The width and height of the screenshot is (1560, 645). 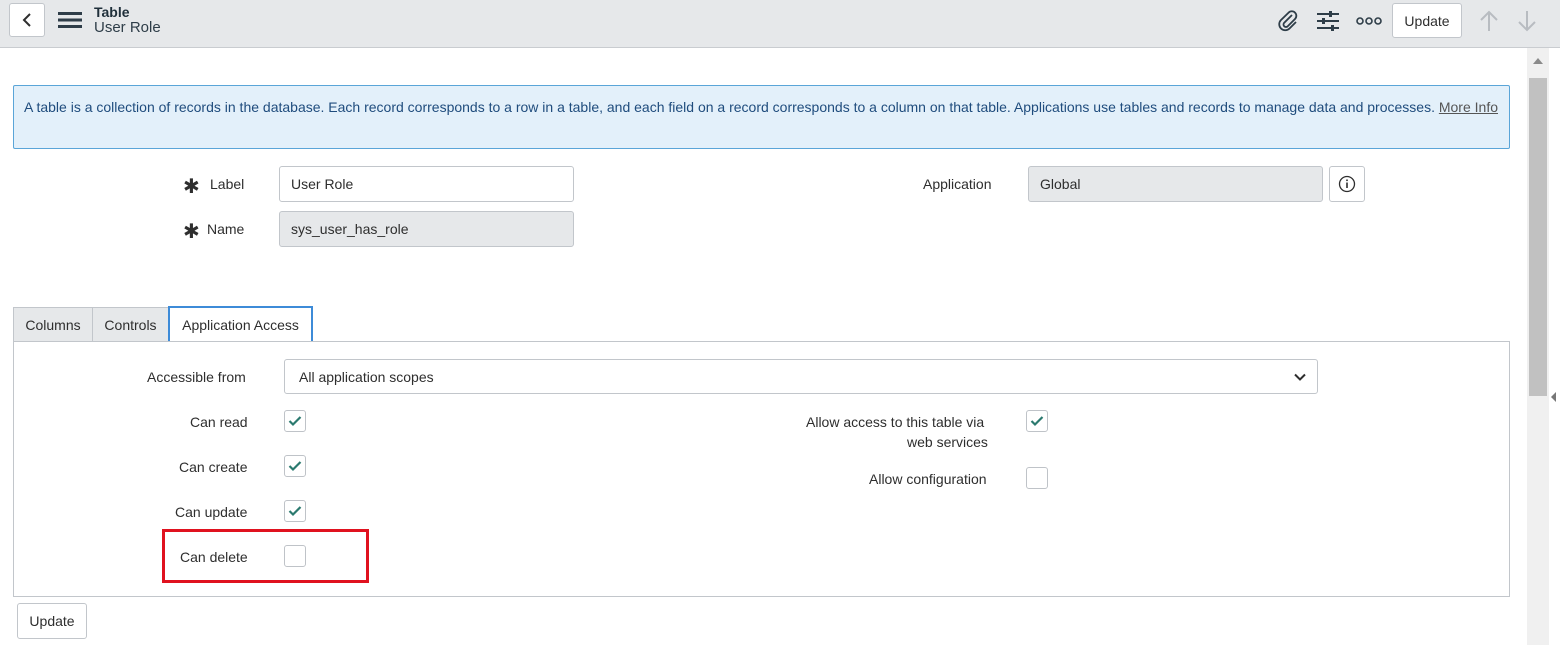 I want to click on accessible-from-value: All application scopes, so click(x=366, y=376).